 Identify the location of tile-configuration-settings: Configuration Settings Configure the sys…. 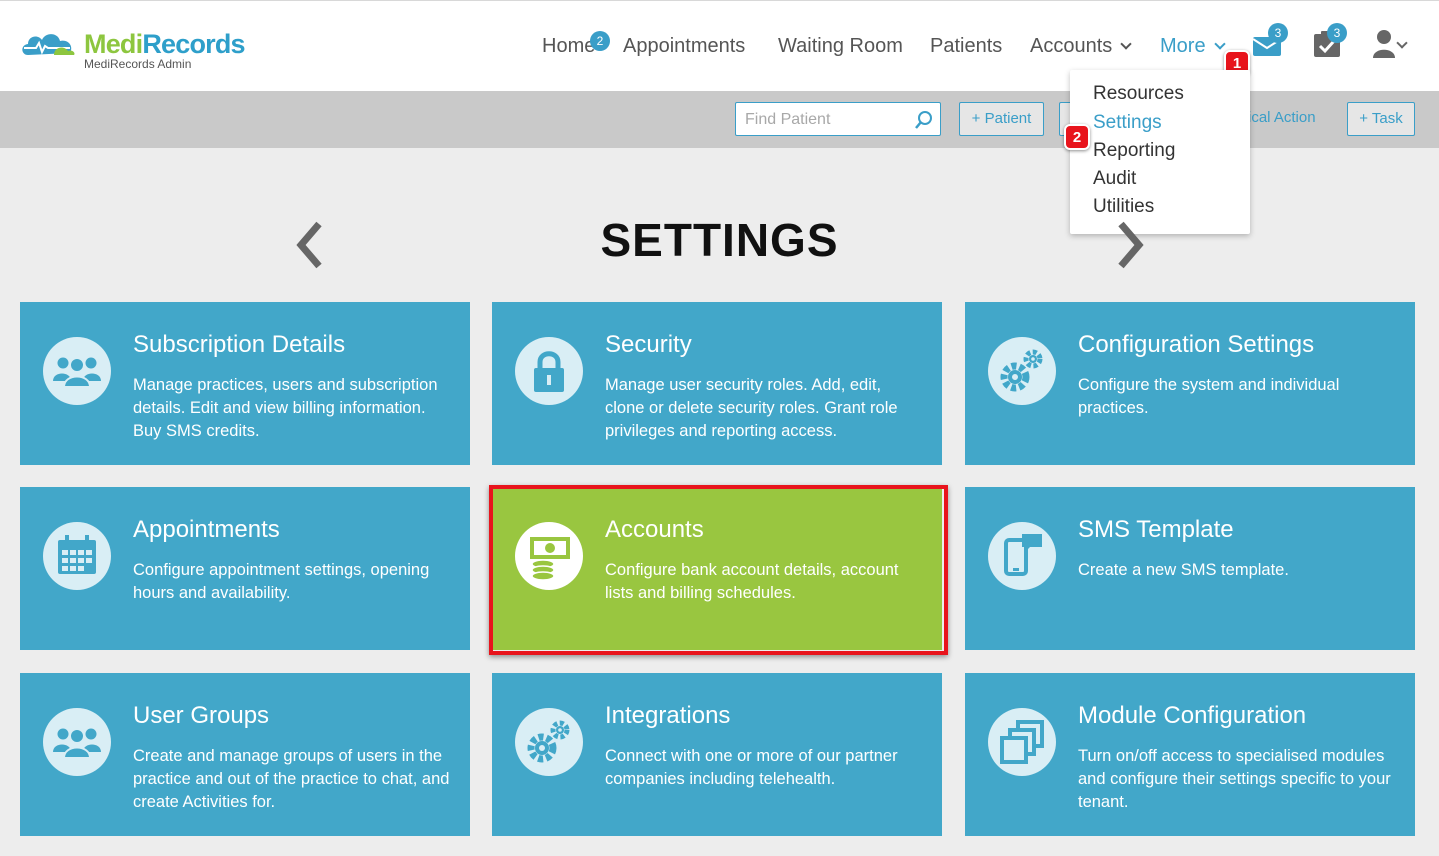
(1190, 383).